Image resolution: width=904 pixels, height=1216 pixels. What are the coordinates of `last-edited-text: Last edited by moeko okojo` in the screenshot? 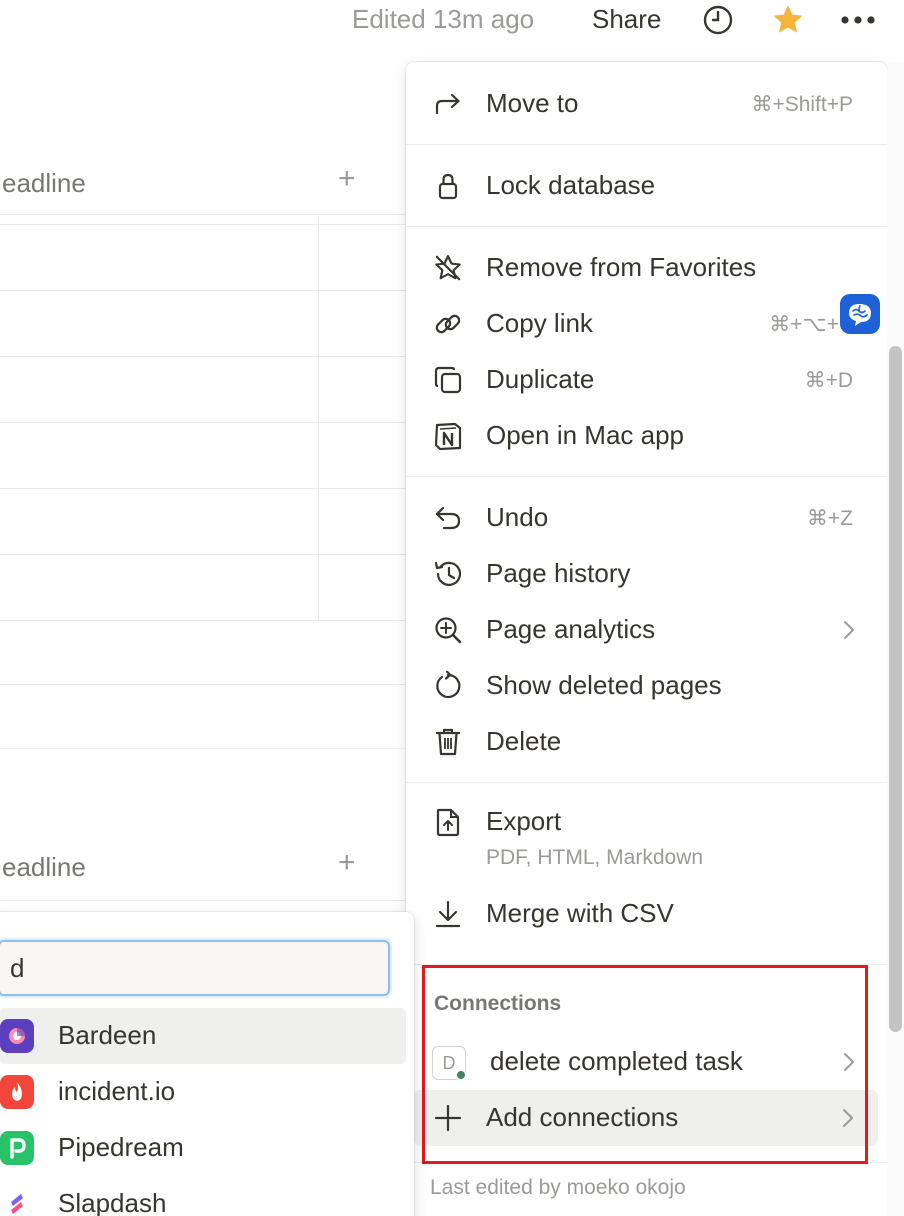 It's located at (558, 1187).